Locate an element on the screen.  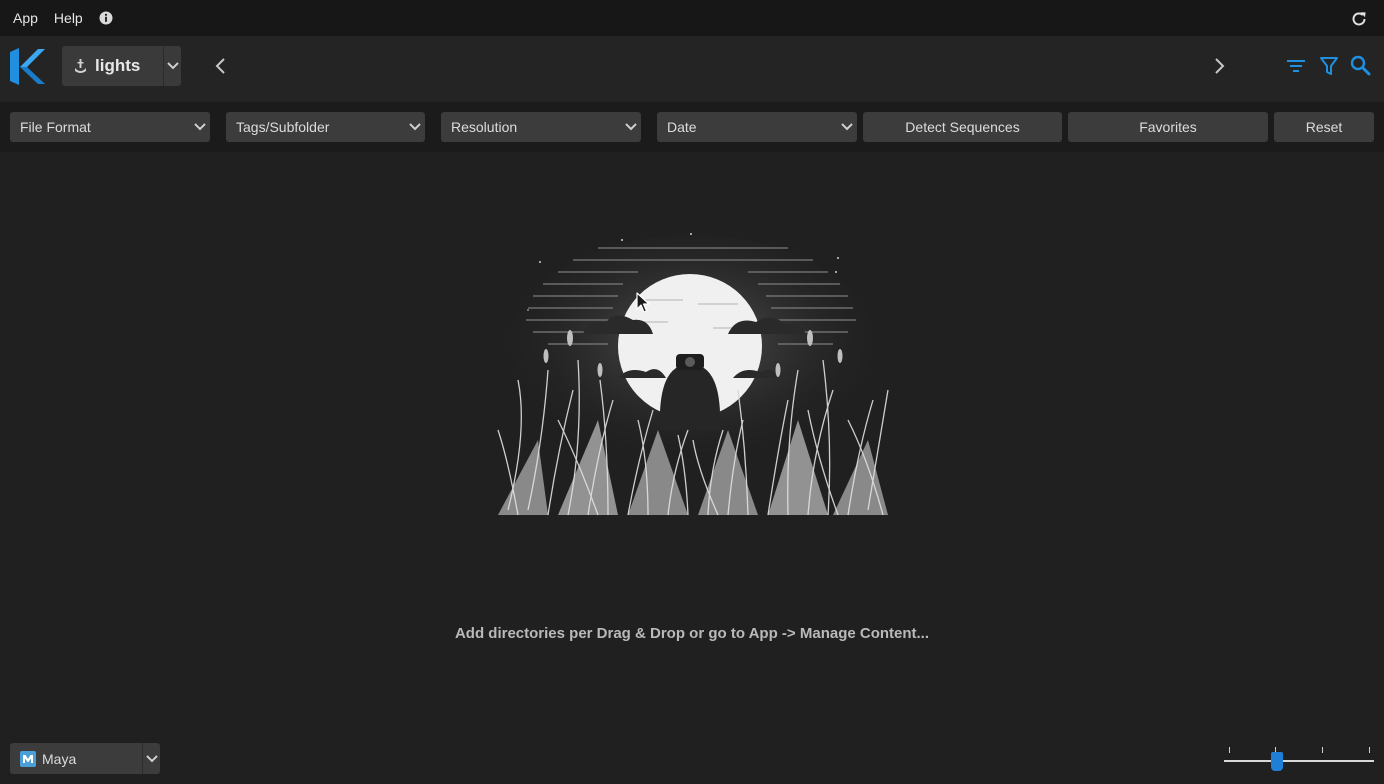
chevron-left-icon is located at coordinates (221, 66).